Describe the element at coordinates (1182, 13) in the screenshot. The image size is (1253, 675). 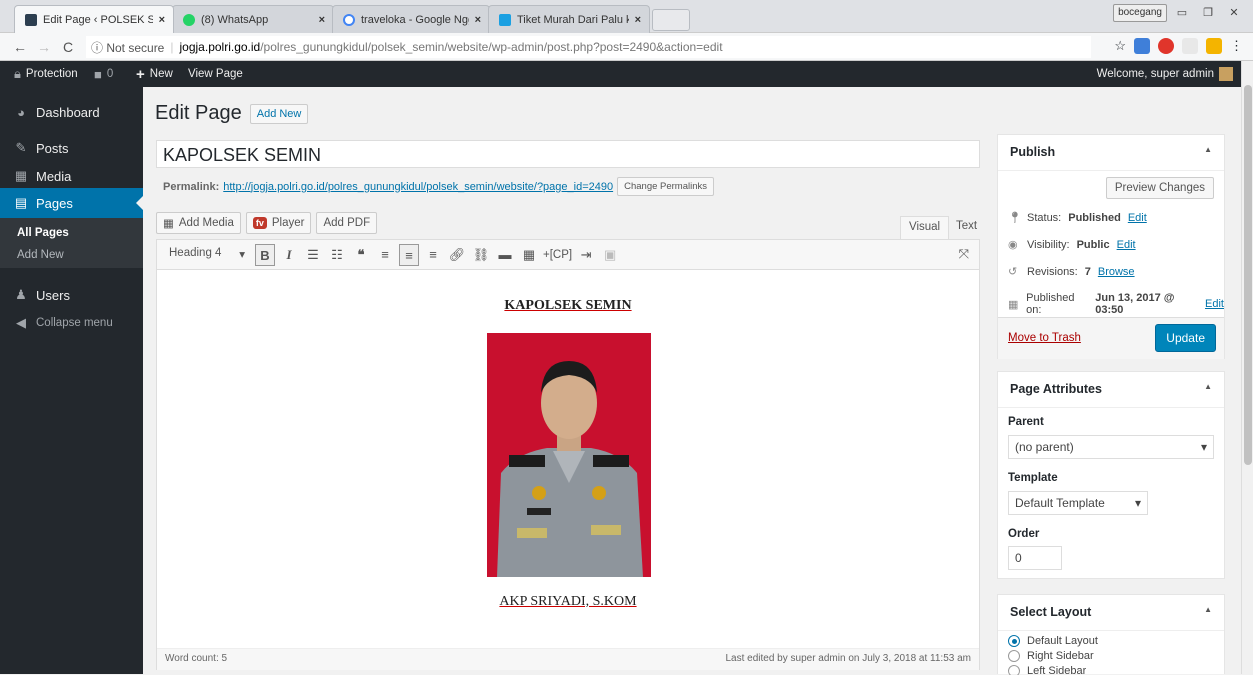
I see `minimize-icon: ▭` at that location.